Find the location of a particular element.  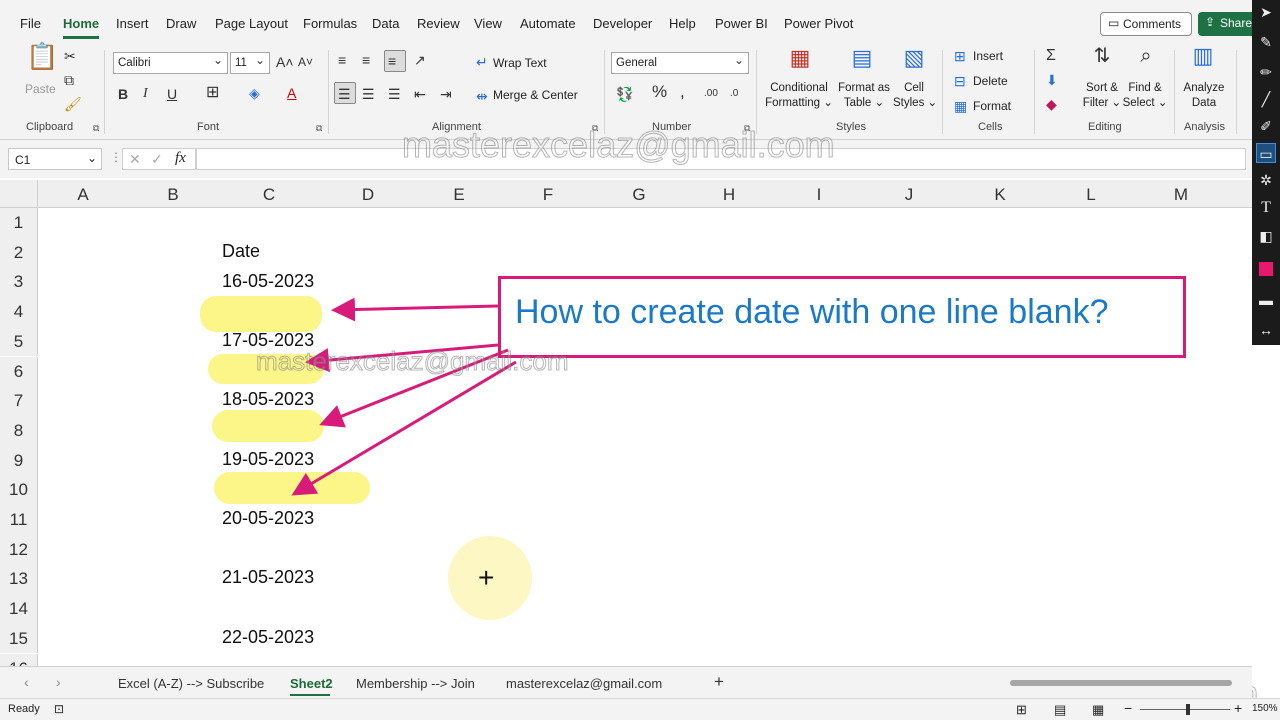

row-header-7: 7 is located at coordinates (19, 401).